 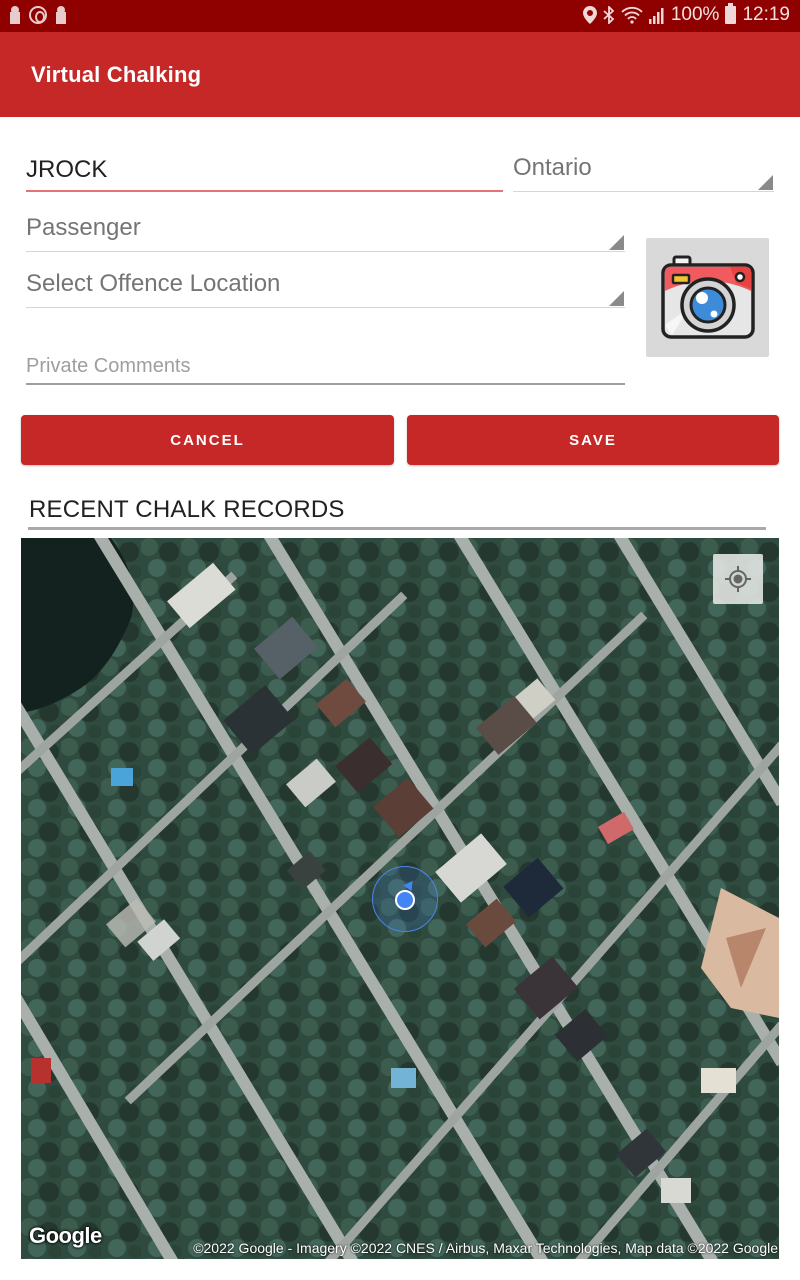 I want to click on clock: 12:19, so click(x=766, y=14).